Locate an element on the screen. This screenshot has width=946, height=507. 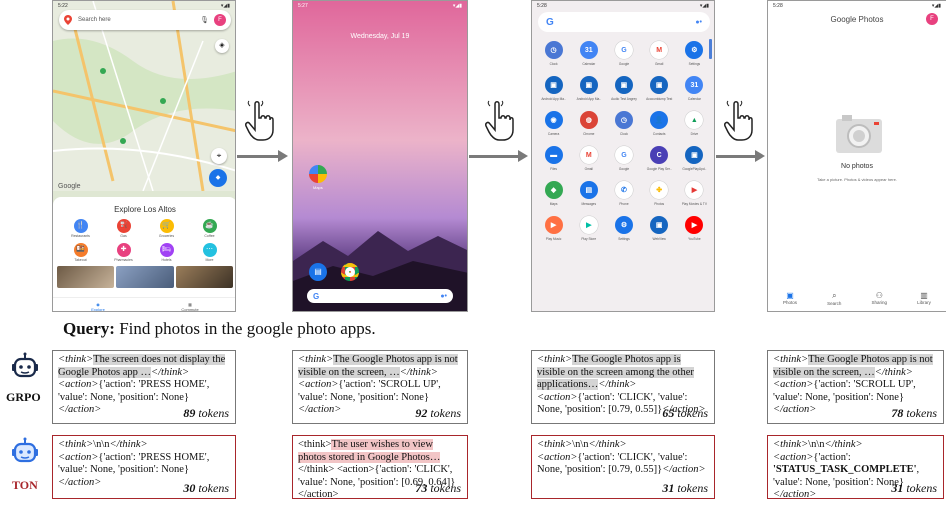
youtube-icon: ▶ is located at coordinates (694, 225).